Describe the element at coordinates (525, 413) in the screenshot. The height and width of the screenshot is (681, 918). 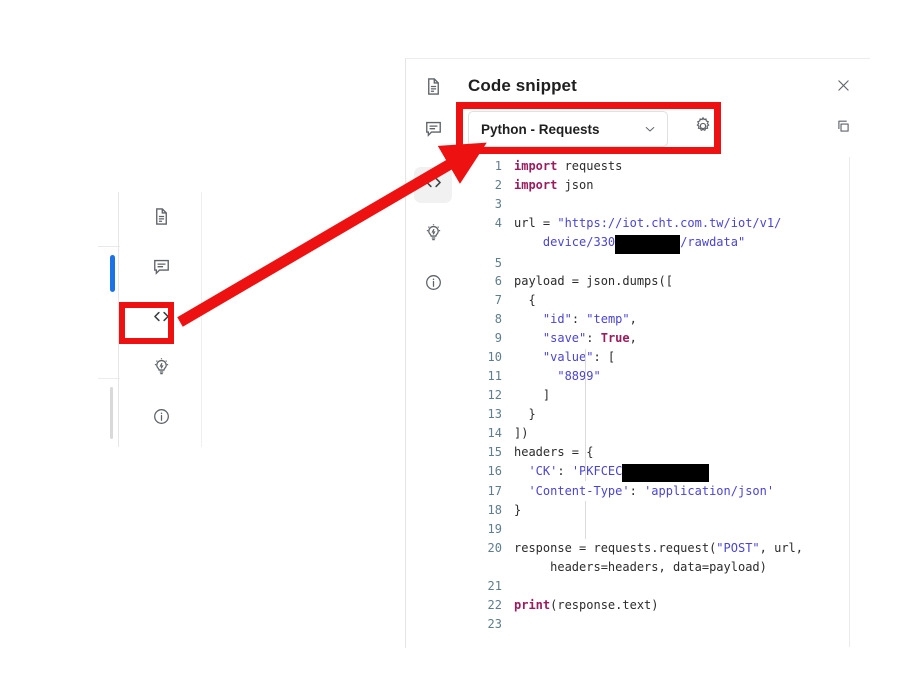
I see `code-token: }` at that location.